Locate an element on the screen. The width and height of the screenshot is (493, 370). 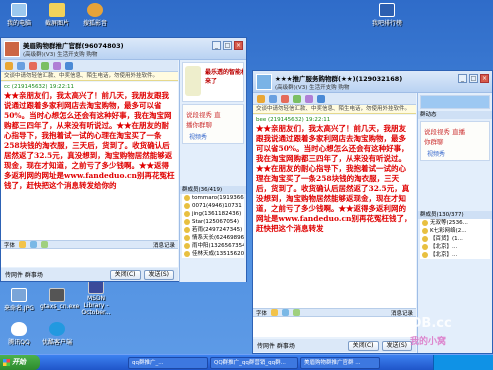
desktop-icon-exe: gtaxs_cn.exe is located at coordinates (59, 299).